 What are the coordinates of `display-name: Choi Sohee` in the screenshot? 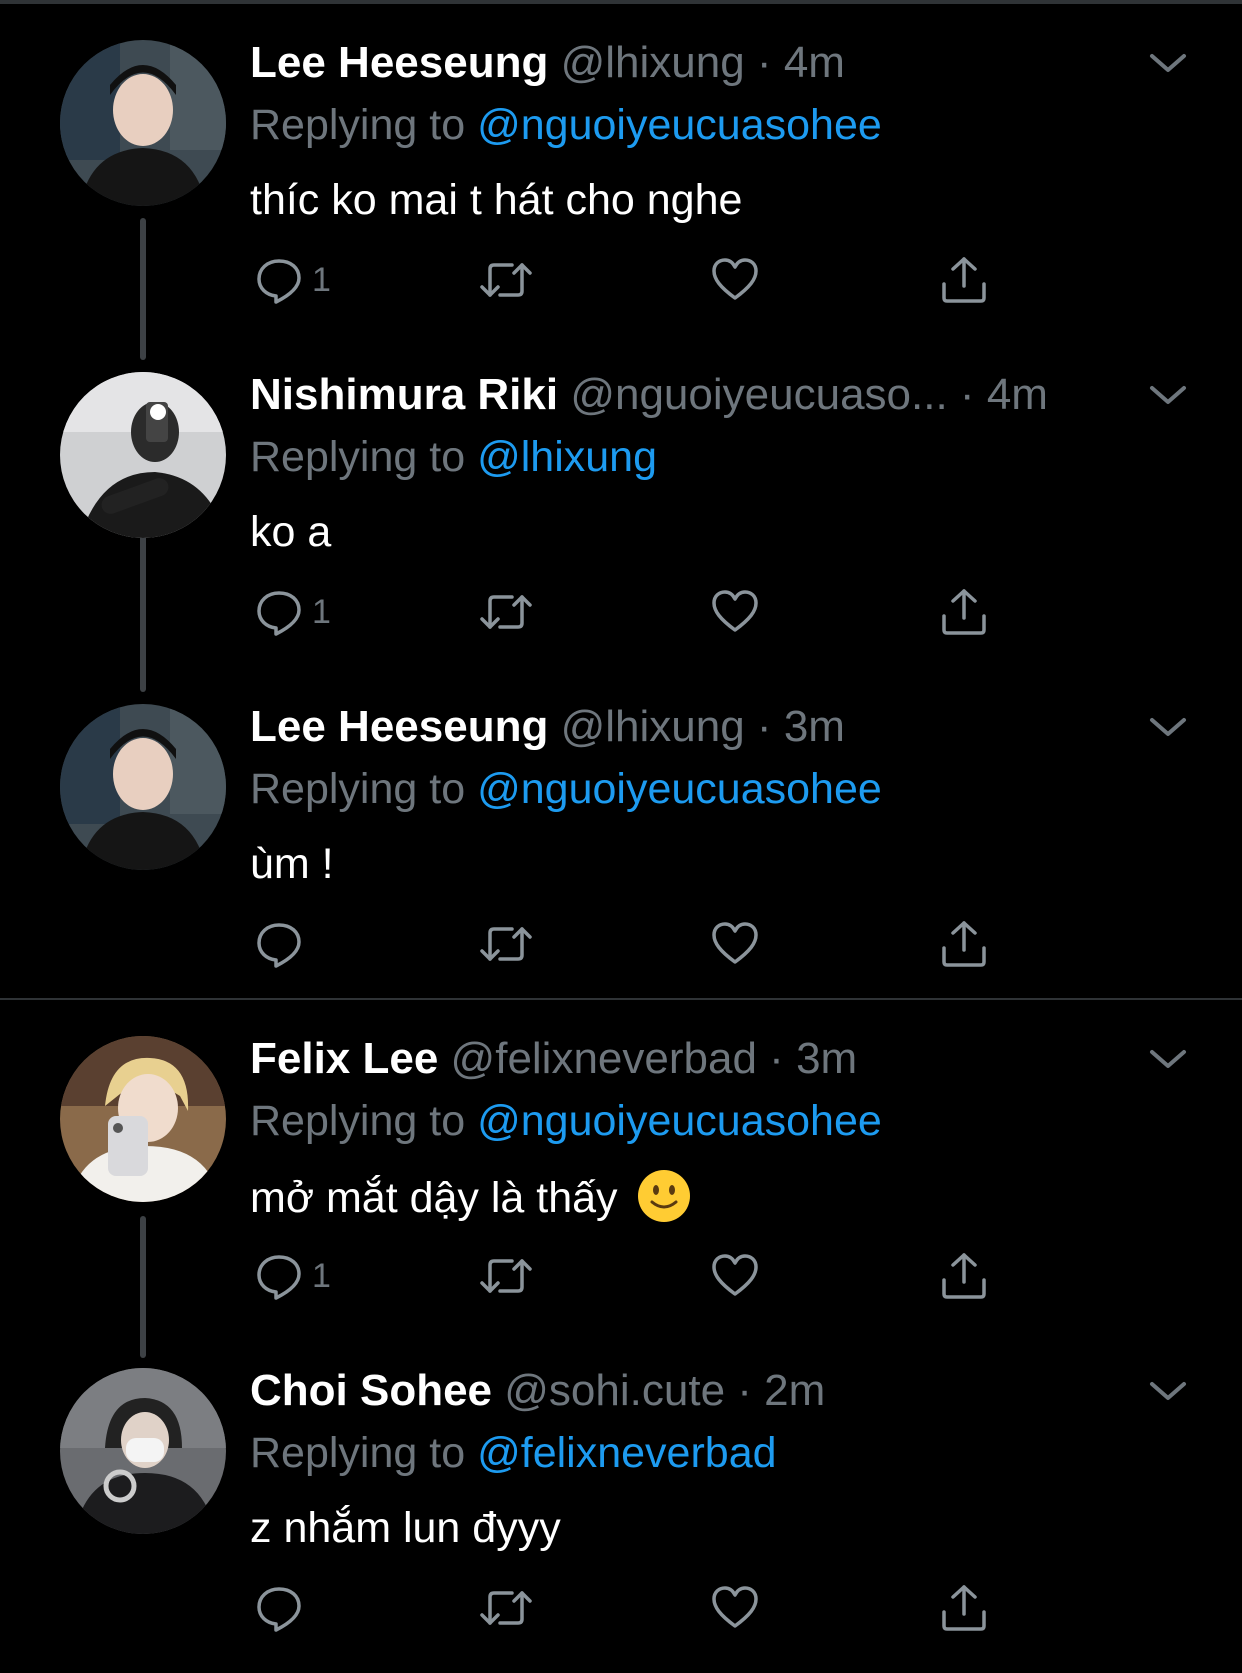 It's located at (371, 1390).